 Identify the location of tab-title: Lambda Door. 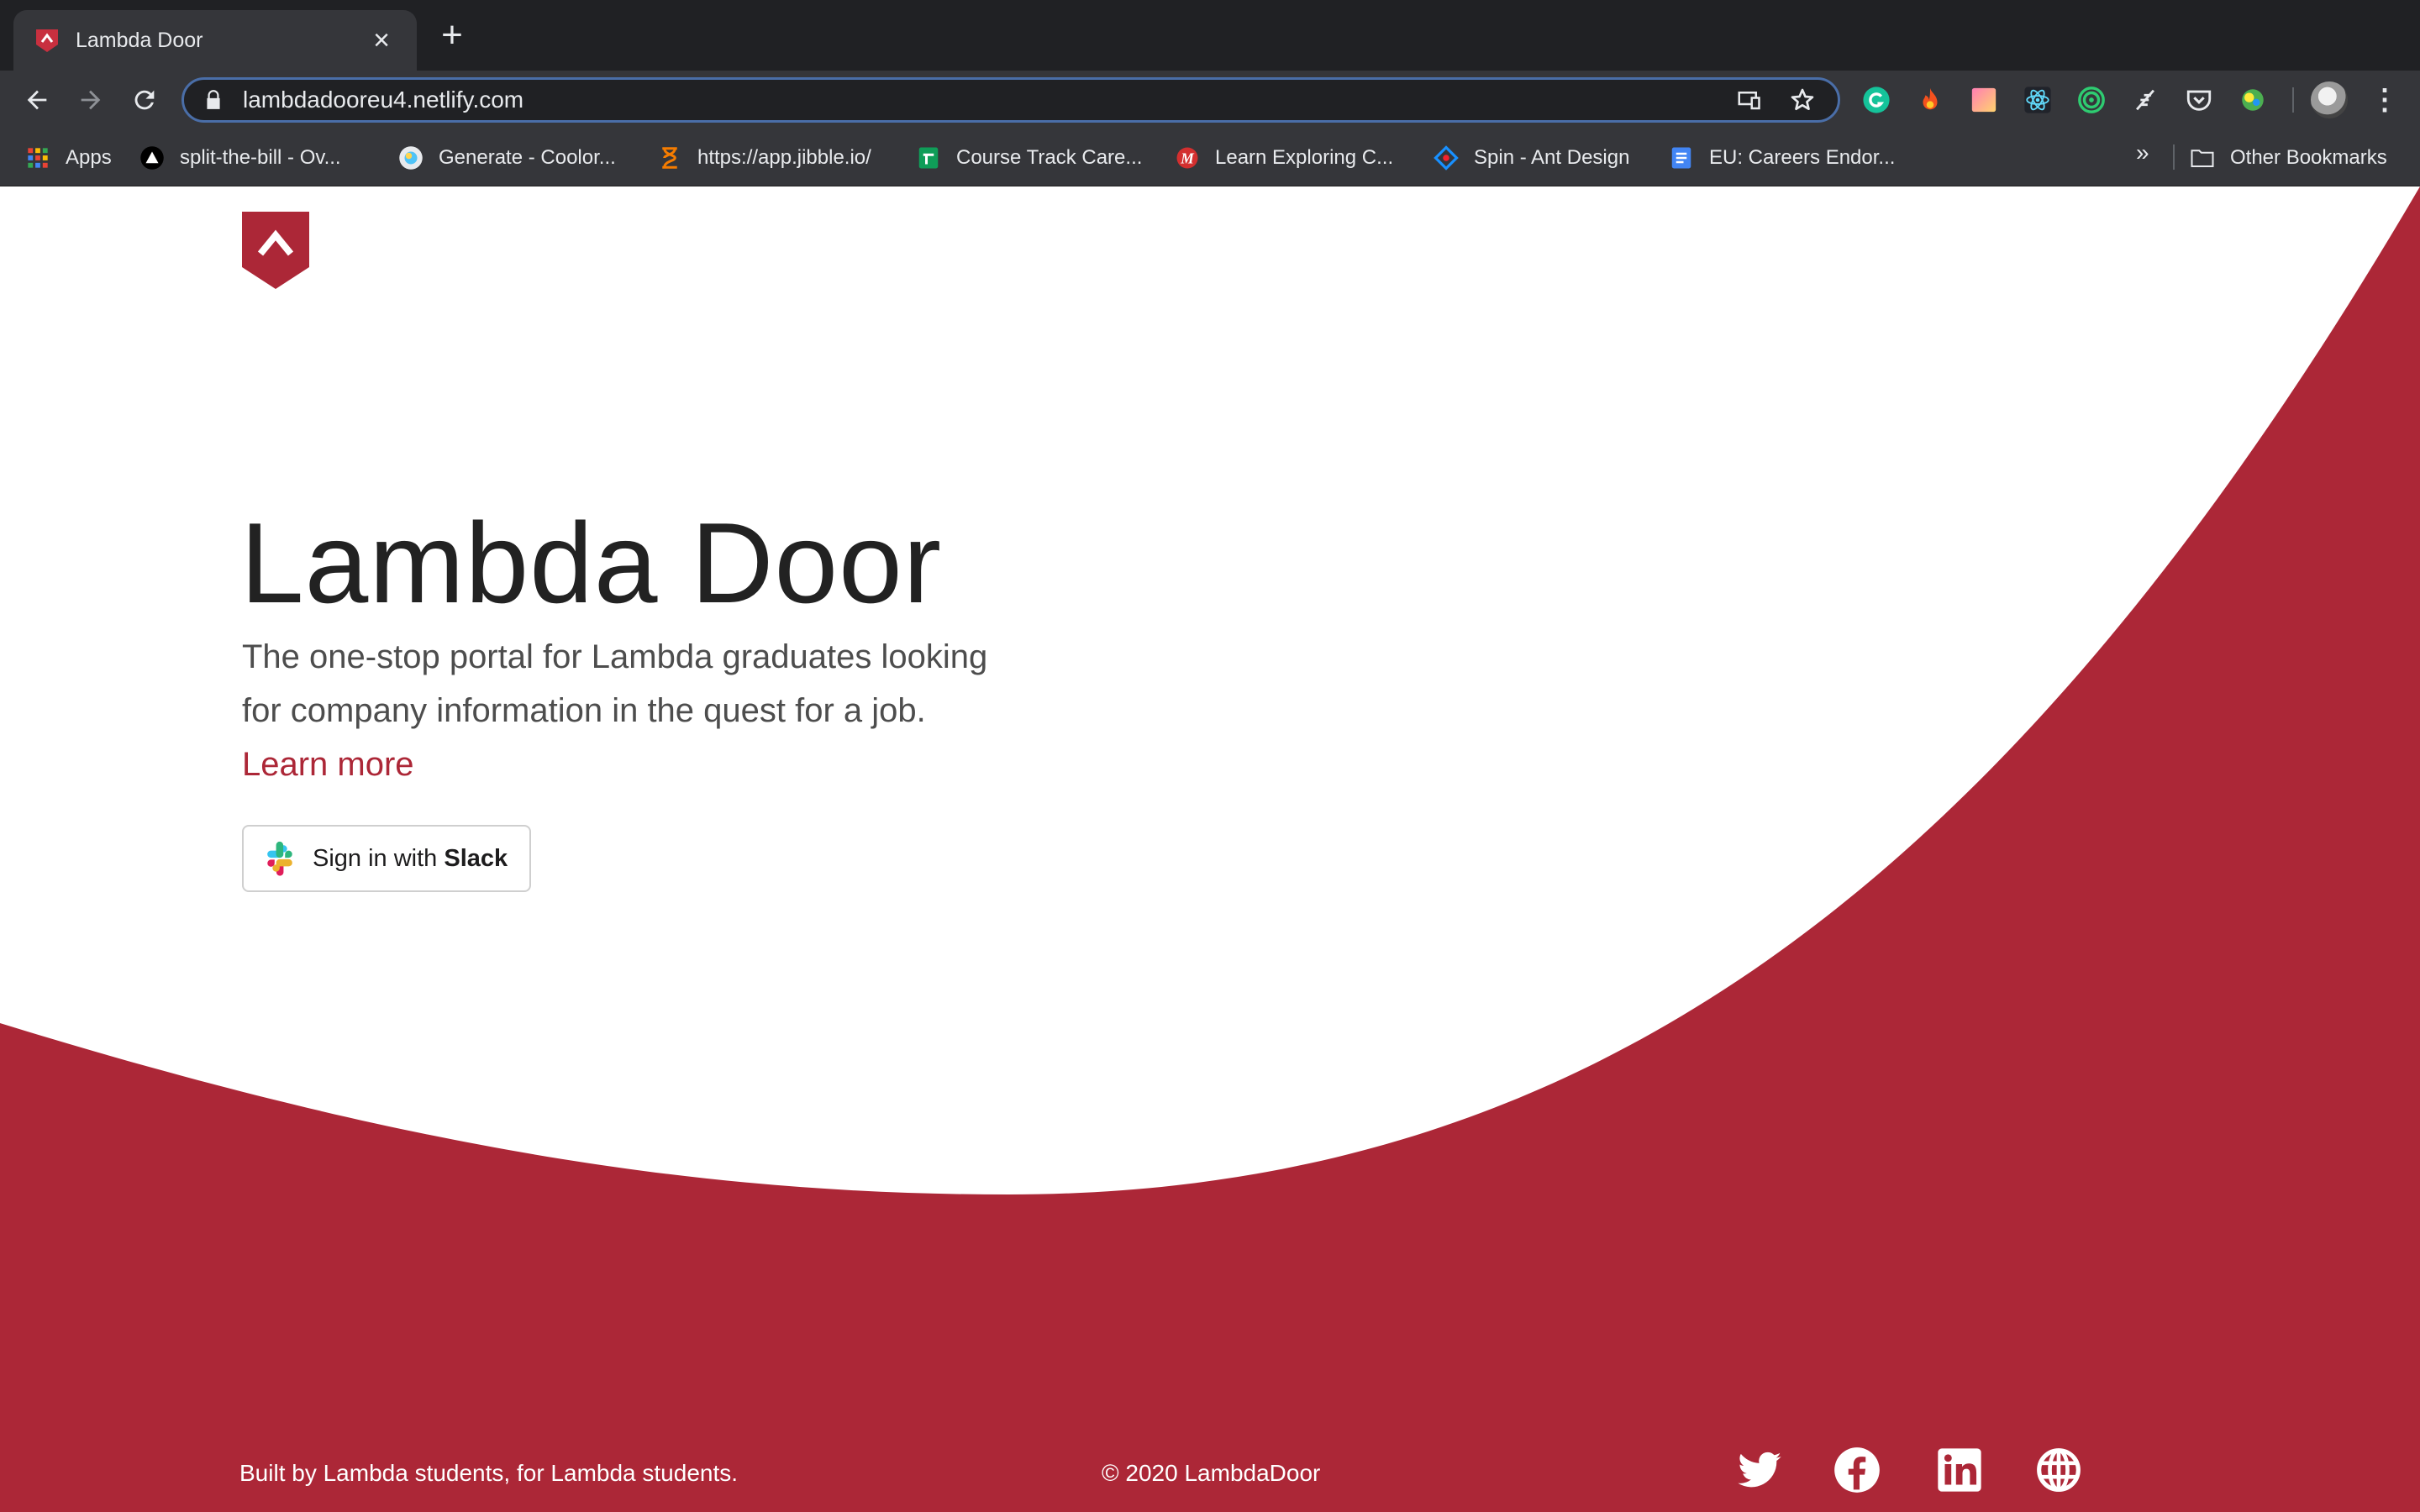
(139, 40).